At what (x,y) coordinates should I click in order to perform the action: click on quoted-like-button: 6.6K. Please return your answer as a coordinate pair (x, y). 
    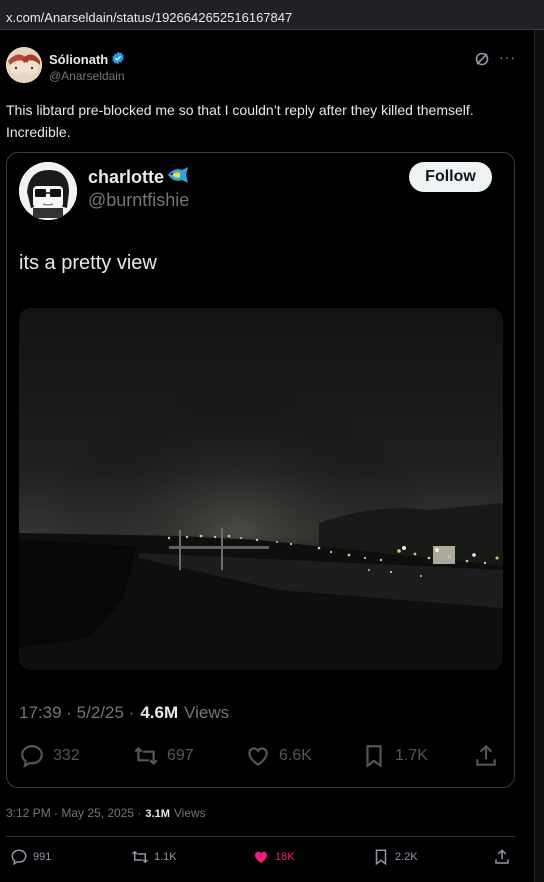
    Looking at the image, I should click on (278, 756).